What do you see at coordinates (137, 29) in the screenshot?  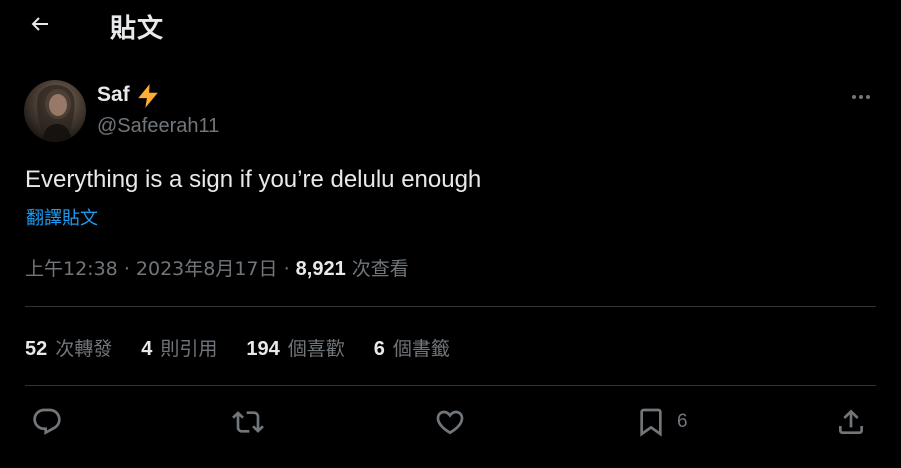 I see `page-title: 貼文` at bounding box center [137, 29].